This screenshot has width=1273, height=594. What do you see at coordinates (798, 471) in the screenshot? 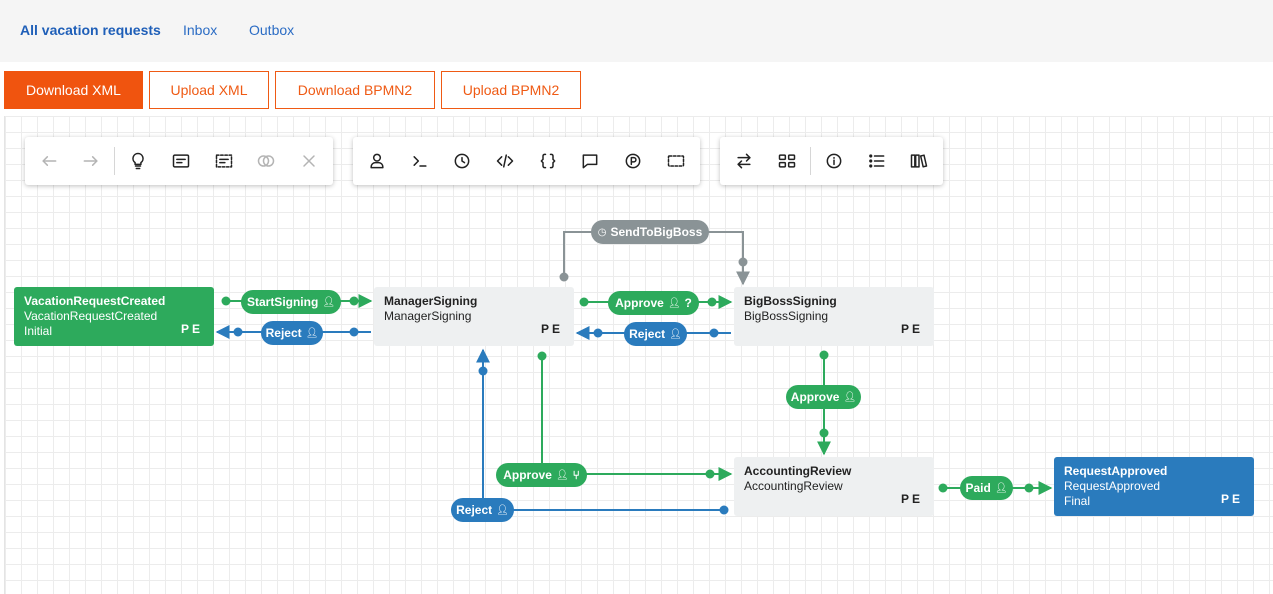
I see `node-title: AccountingReview` at bounding box center [798, 471].